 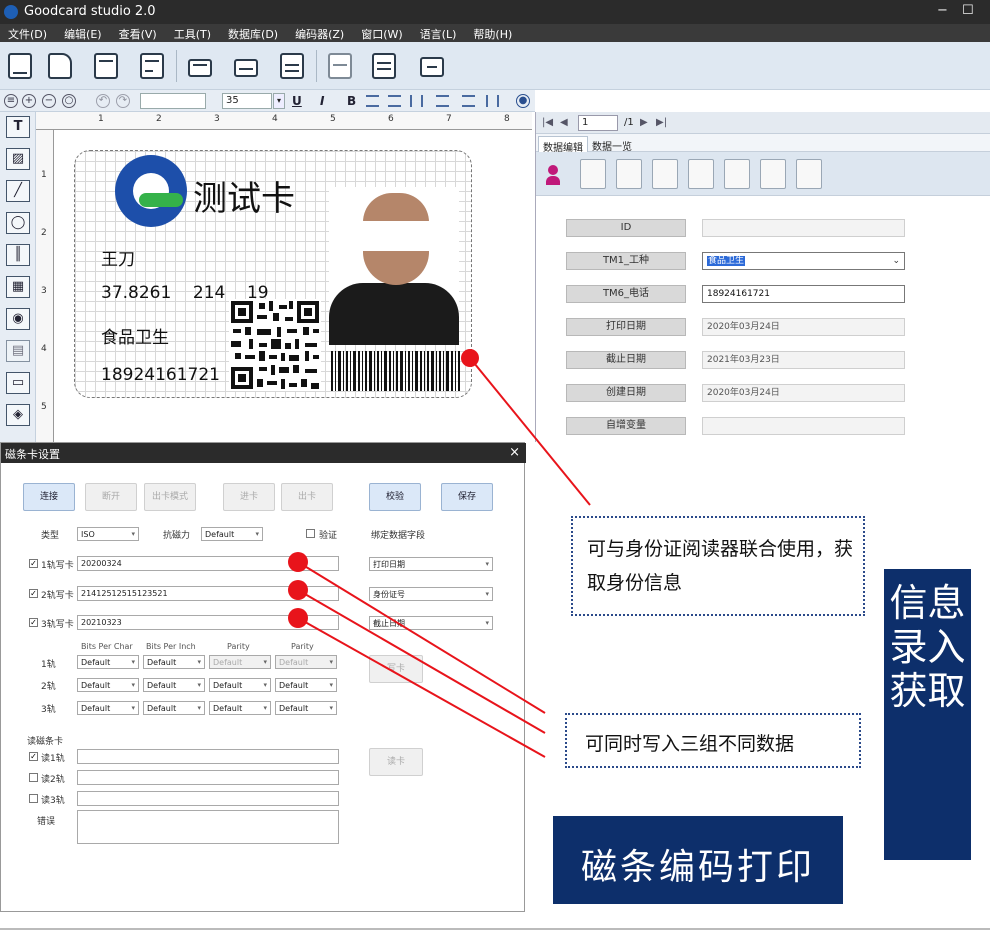 I want to click on verify-checkbox, so click(x=310, y=533).